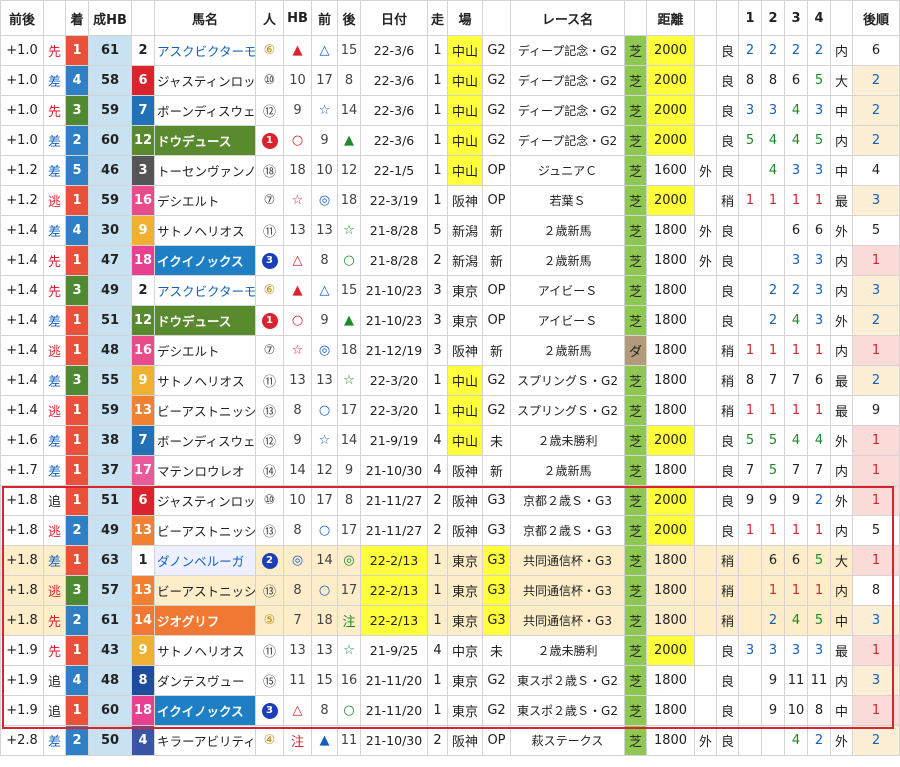 The width and height of the screenshot is (900, 767). What do you see at coordinates (205, 170) in the screenshot?
I see `horse-name-cell: トーセンヴァンノ` at bounding box center [205, 170].